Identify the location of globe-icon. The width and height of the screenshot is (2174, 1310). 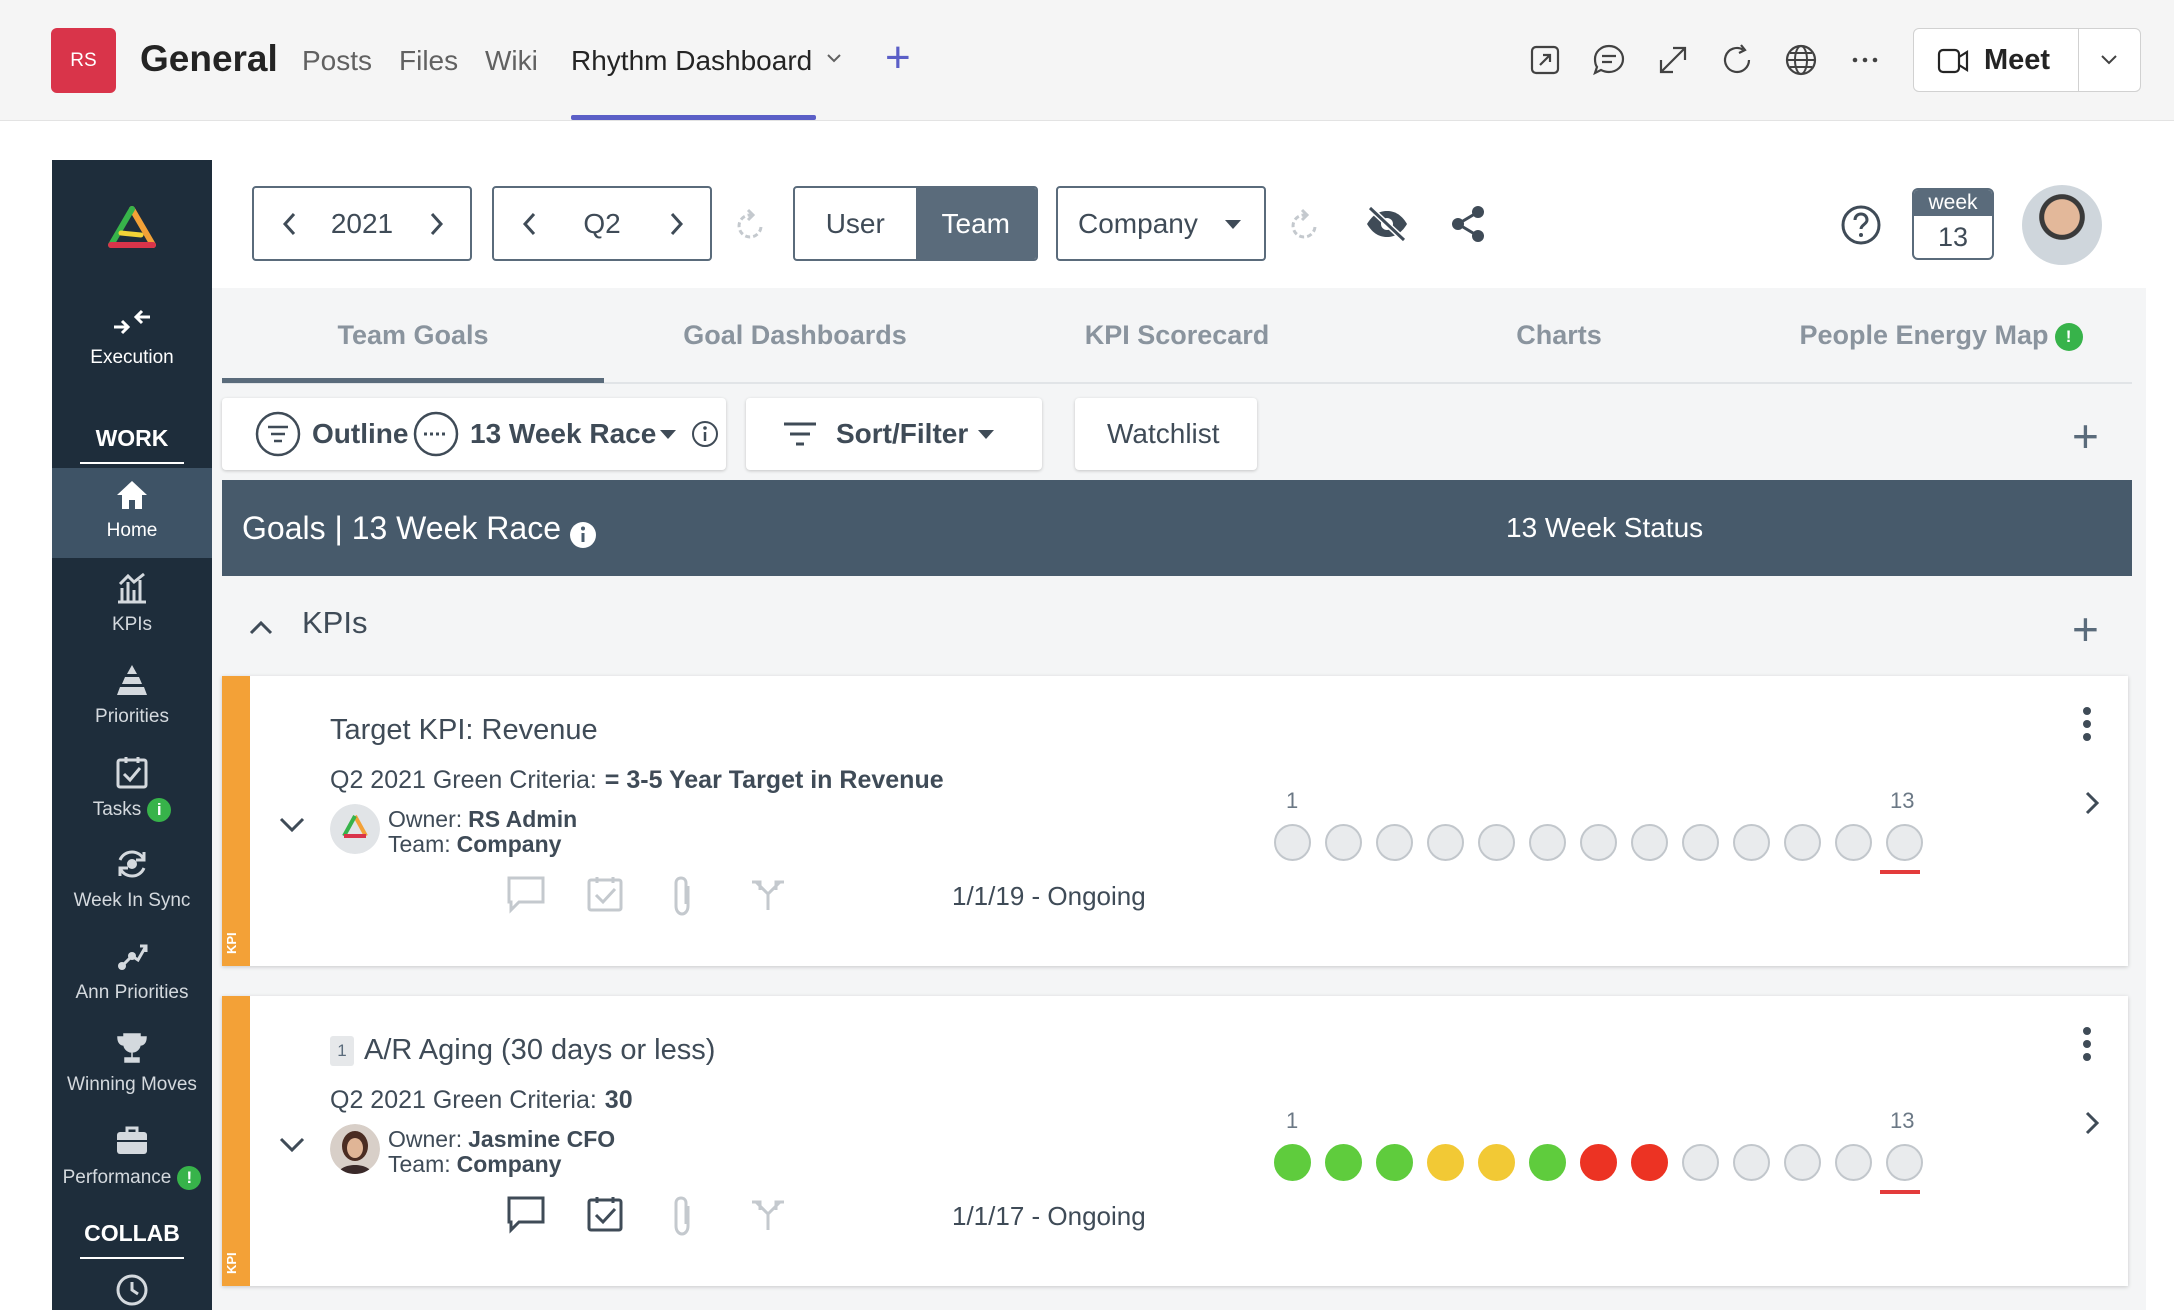
(1801, 60).